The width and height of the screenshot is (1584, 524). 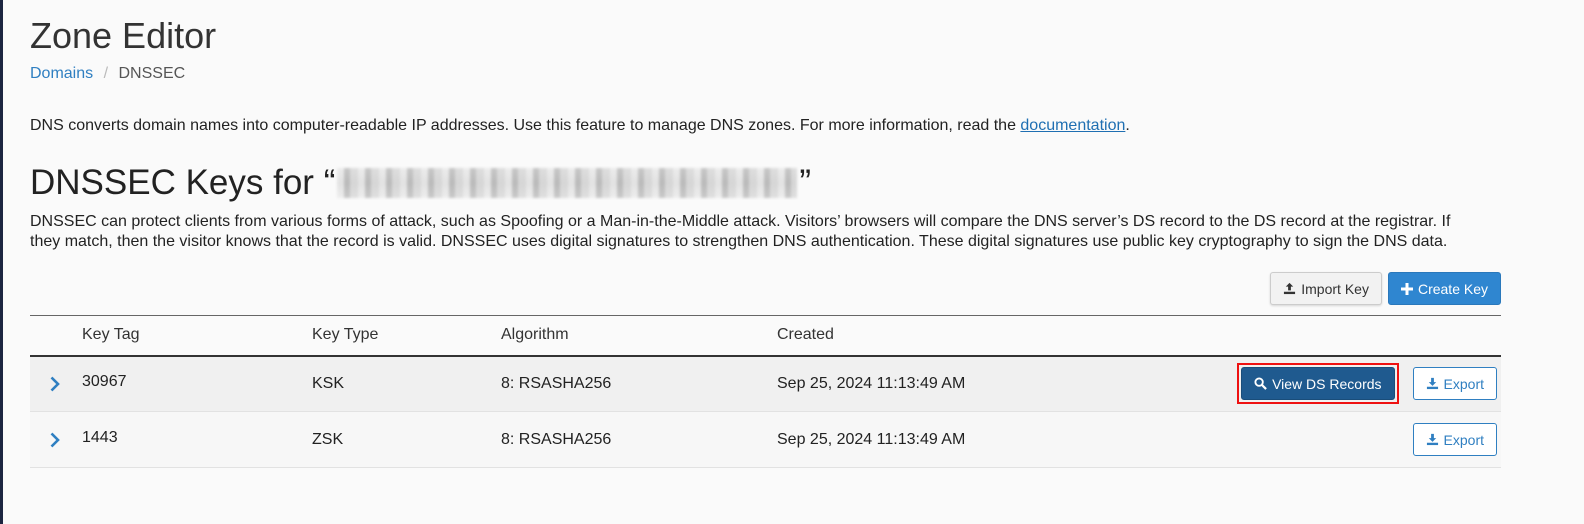 I want to click on key-toolbar: Import Key Create Key, so click(x=765, y=288).